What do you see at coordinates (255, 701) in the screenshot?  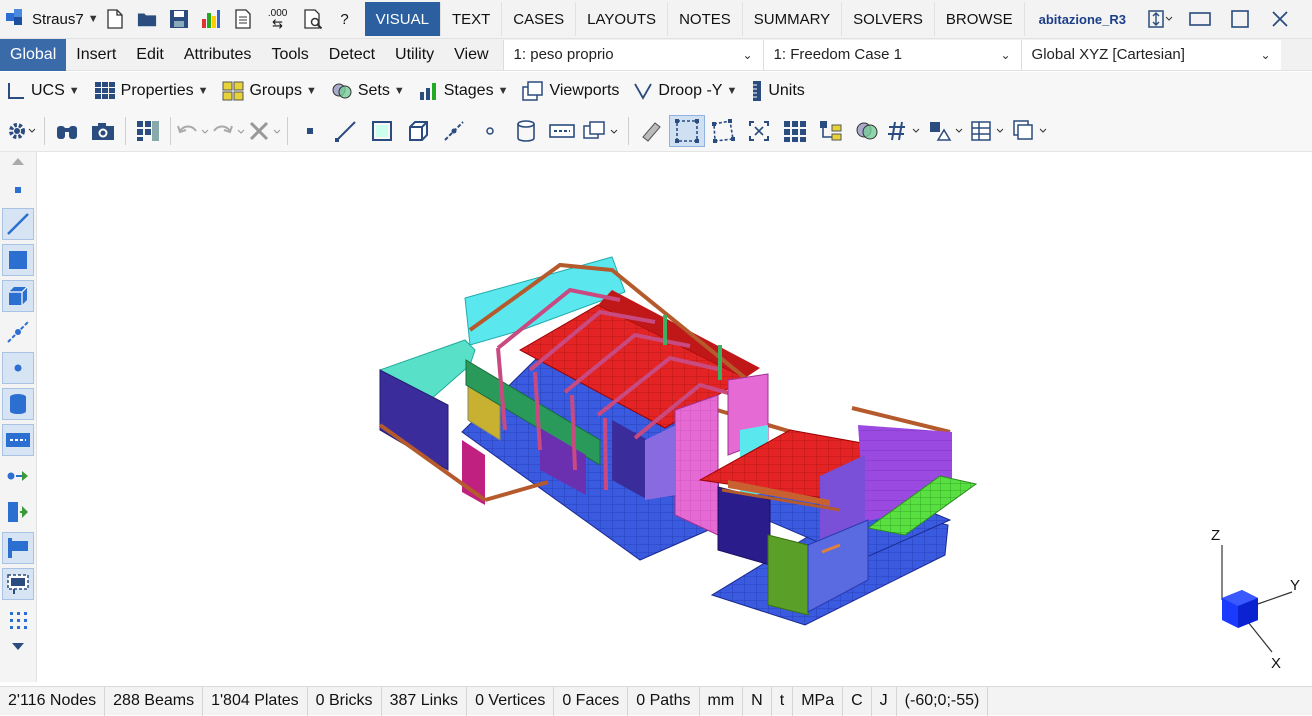 I see `status-plates: 1'804 Plates` at bounding box center [255, 701].